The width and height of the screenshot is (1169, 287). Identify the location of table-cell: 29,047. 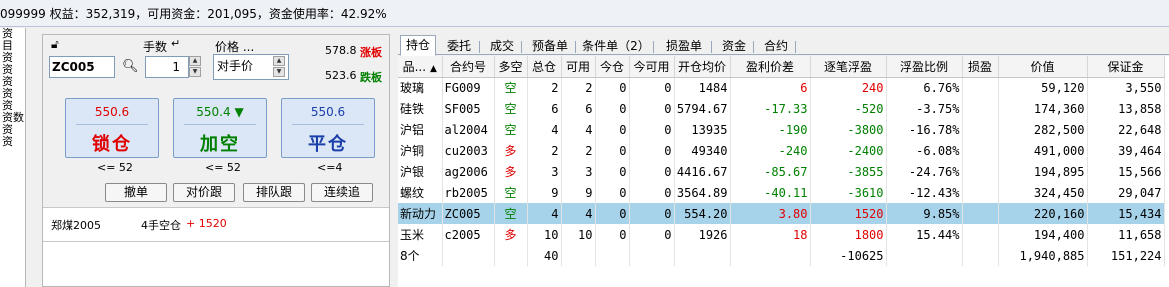
(1126, 192).